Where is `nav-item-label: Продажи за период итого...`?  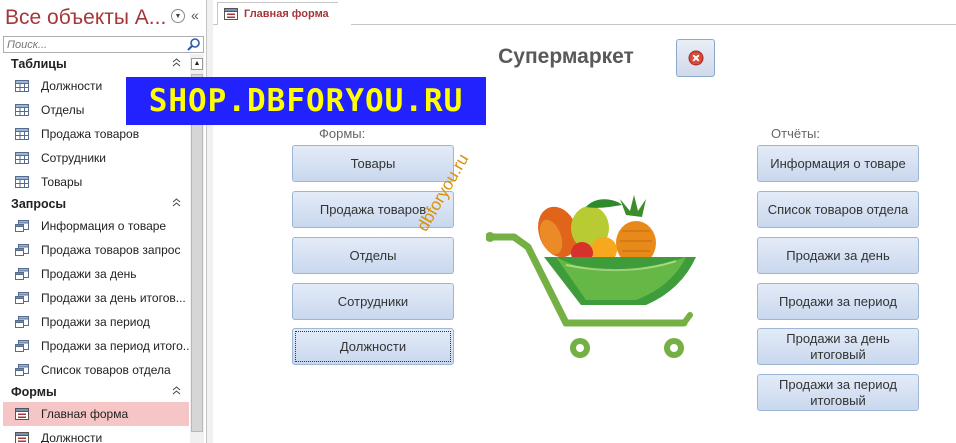
nav-item-label: Продажи за период итого... is located at coordinates (115, 346).